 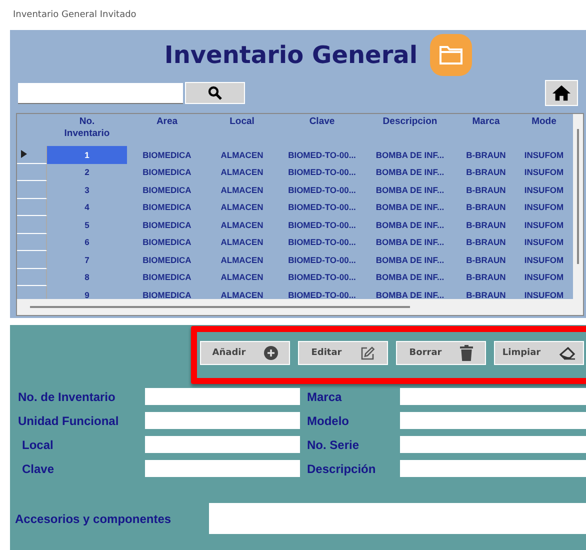 What do you see at coordinates (87, 260) in the screenshot?
I see `table-cell-text: 7` at bounding box center [87, 260].